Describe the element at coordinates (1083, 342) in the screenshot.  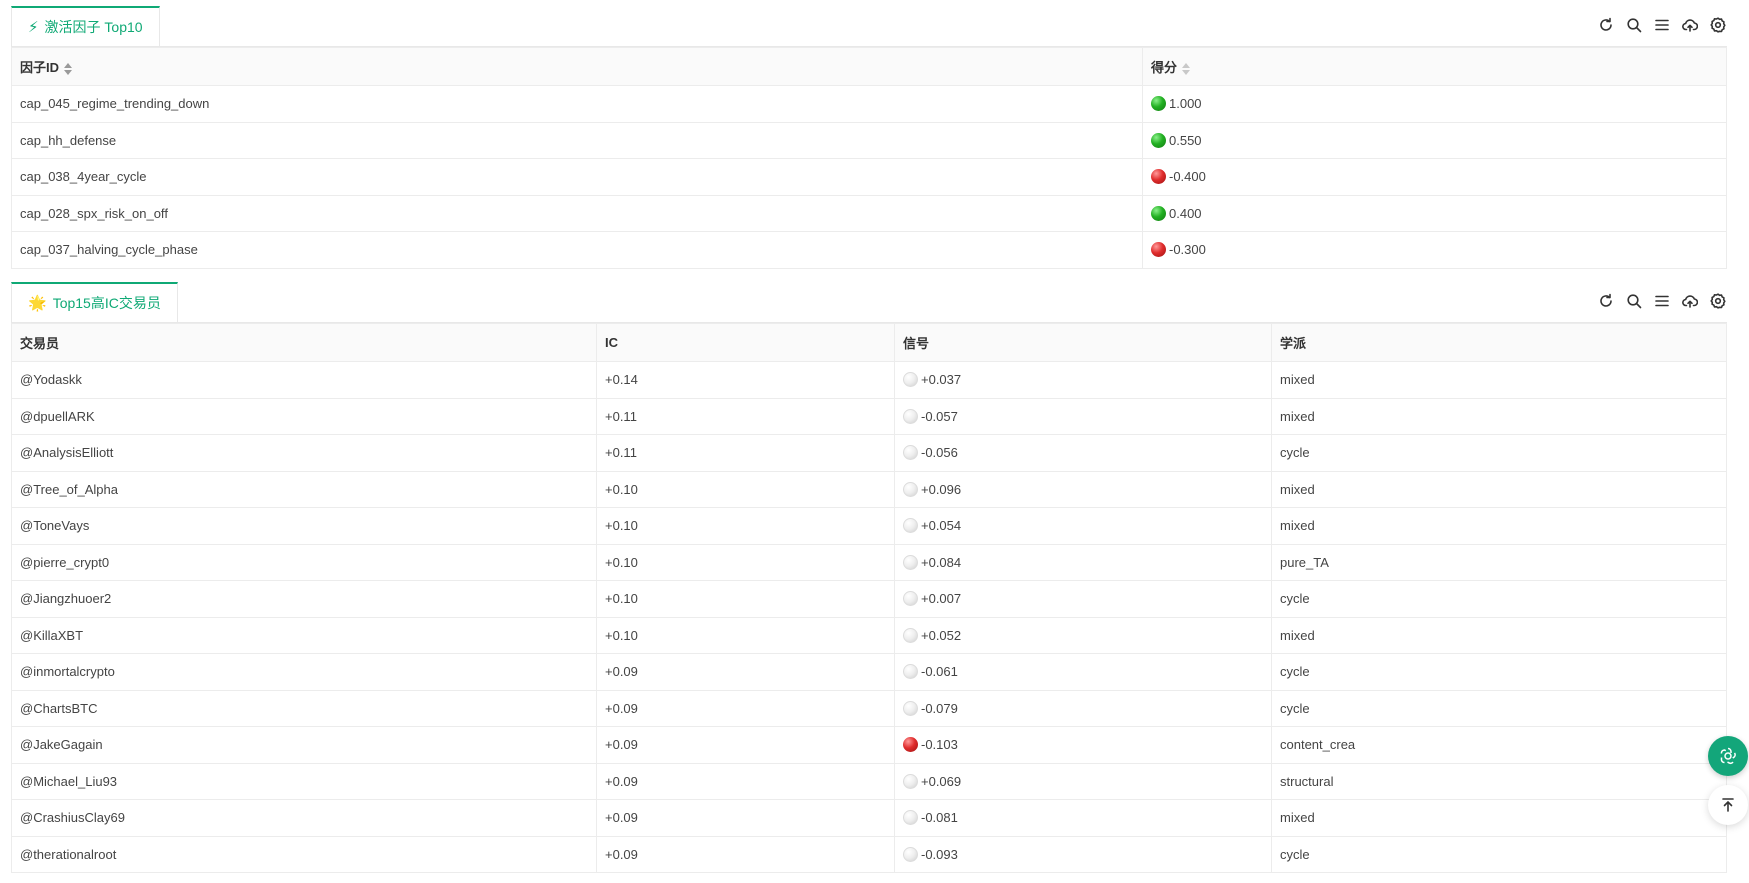
I see `column-header-signal: 信号` at that location.